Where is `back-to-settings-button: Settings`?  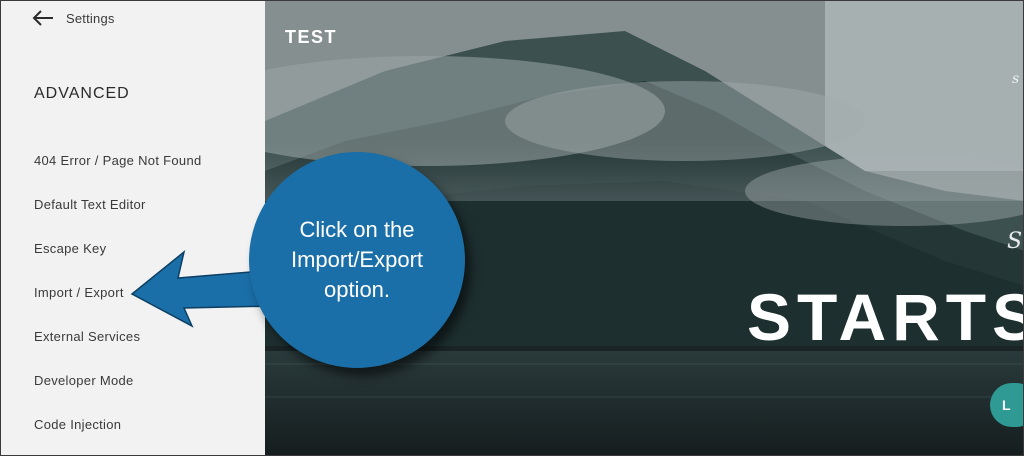 back-to-settings-button: Settings is located at coordinates (73, 18).